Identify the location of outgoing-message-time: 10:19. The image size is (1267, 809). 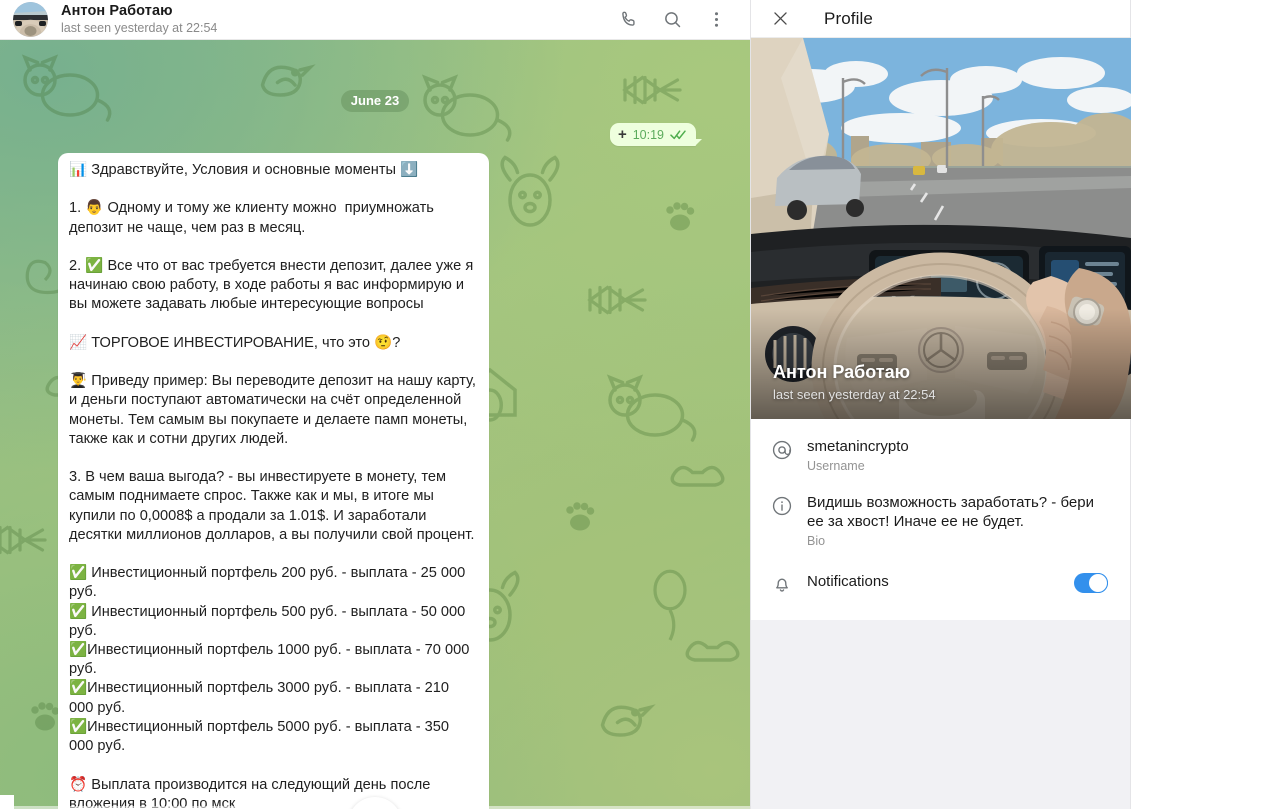
(648, 134).